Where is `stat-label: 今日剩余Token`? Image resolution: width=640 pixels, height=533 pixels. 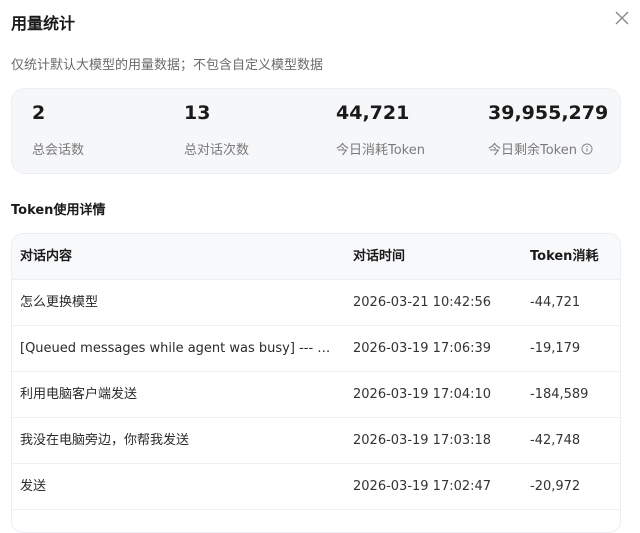
stat-label: 今日剩余Token is located at coordinates (532, 150).